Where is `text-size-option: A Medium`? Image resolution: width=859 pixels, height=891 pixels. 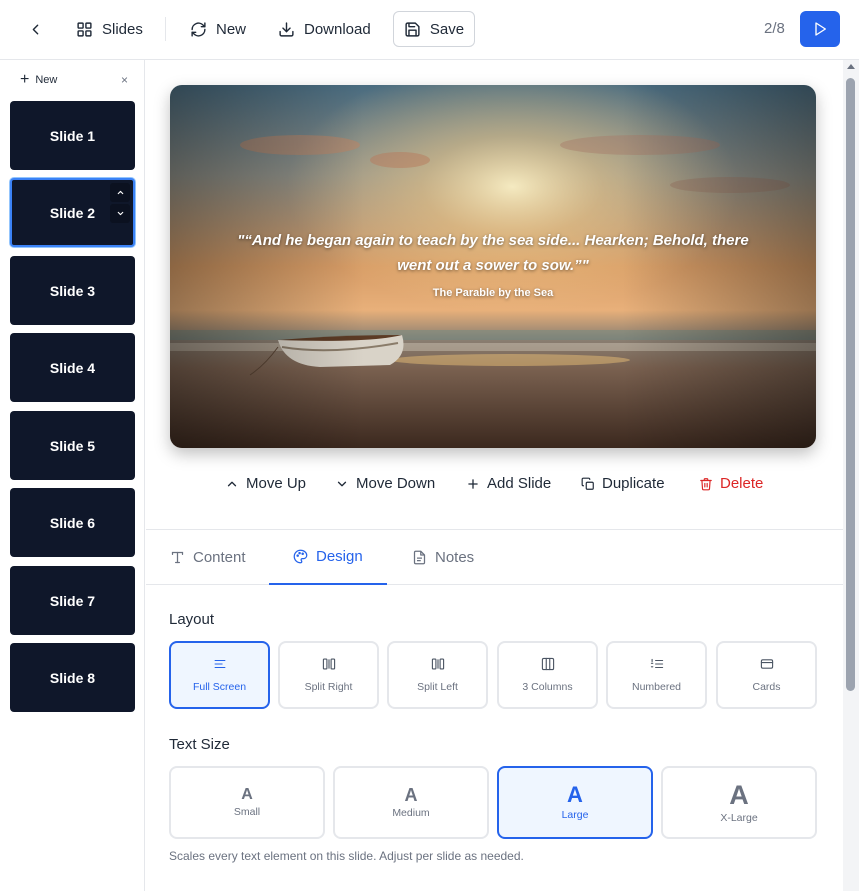
text-size-option: A Medium is located at coordinates (411, 802).